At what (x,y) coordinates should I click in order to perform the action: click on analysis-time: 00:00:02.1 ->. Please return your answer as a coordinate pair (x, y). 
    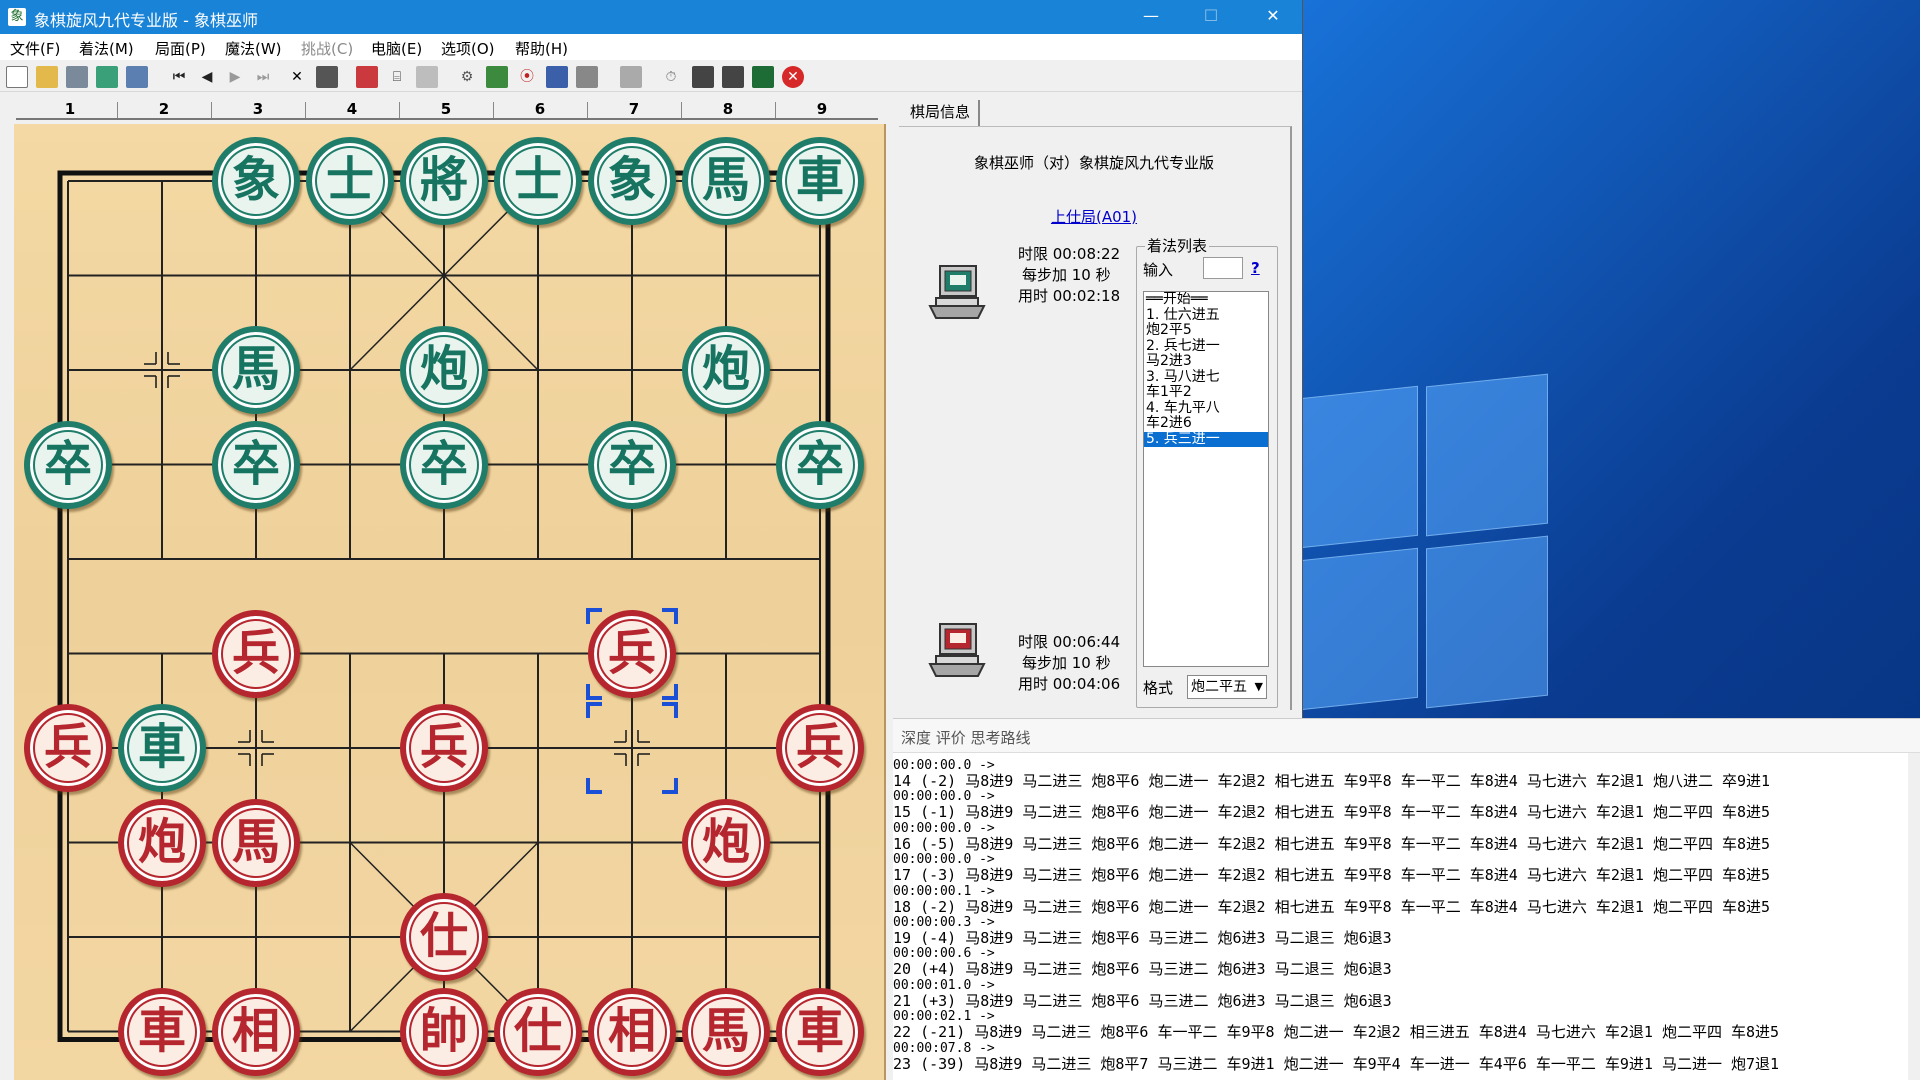
    Looking at the image, I should click on (944, 1017).